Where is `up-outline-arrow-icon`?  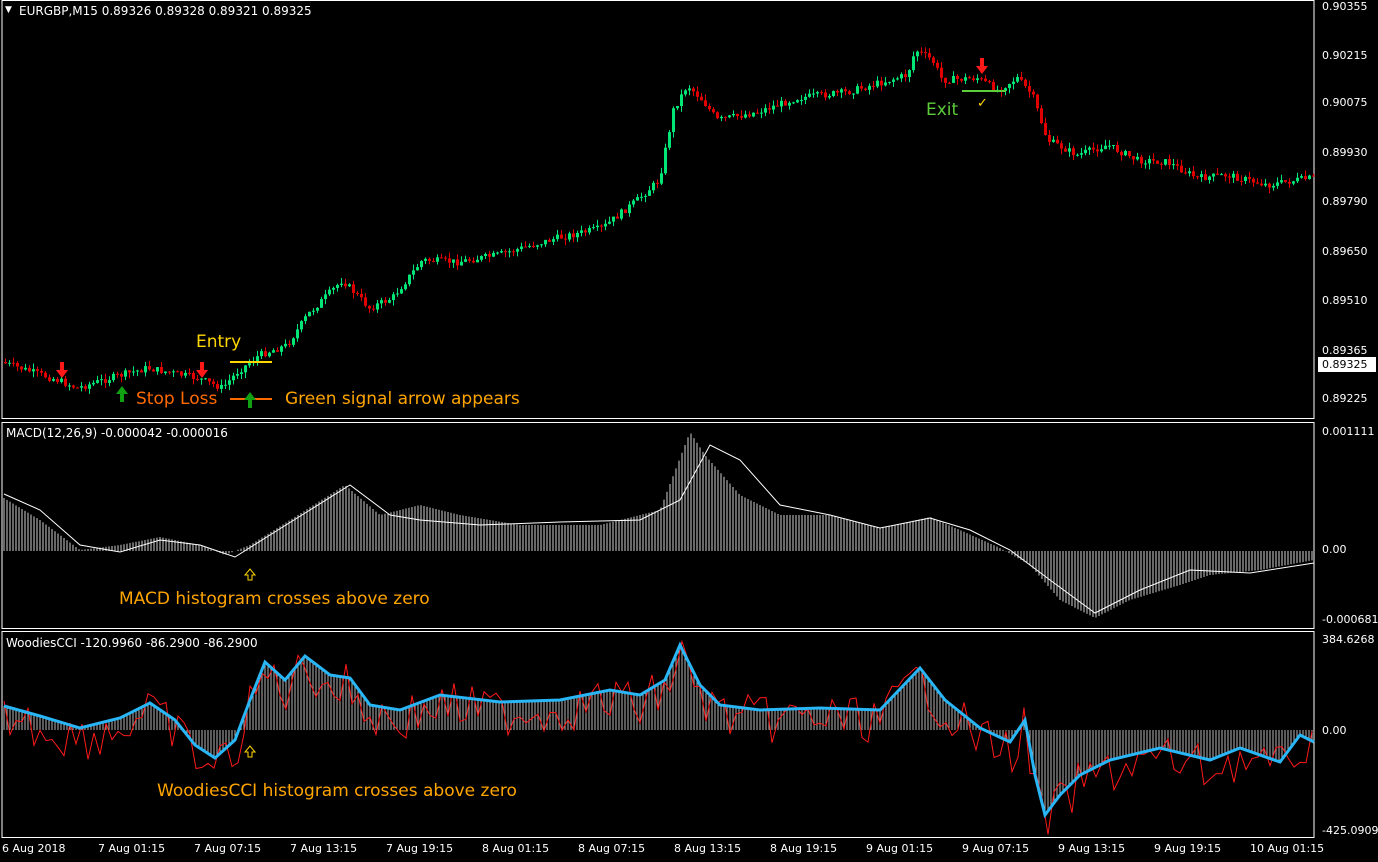
up-outline-arrow-icon is located at coordinates (250, 574).